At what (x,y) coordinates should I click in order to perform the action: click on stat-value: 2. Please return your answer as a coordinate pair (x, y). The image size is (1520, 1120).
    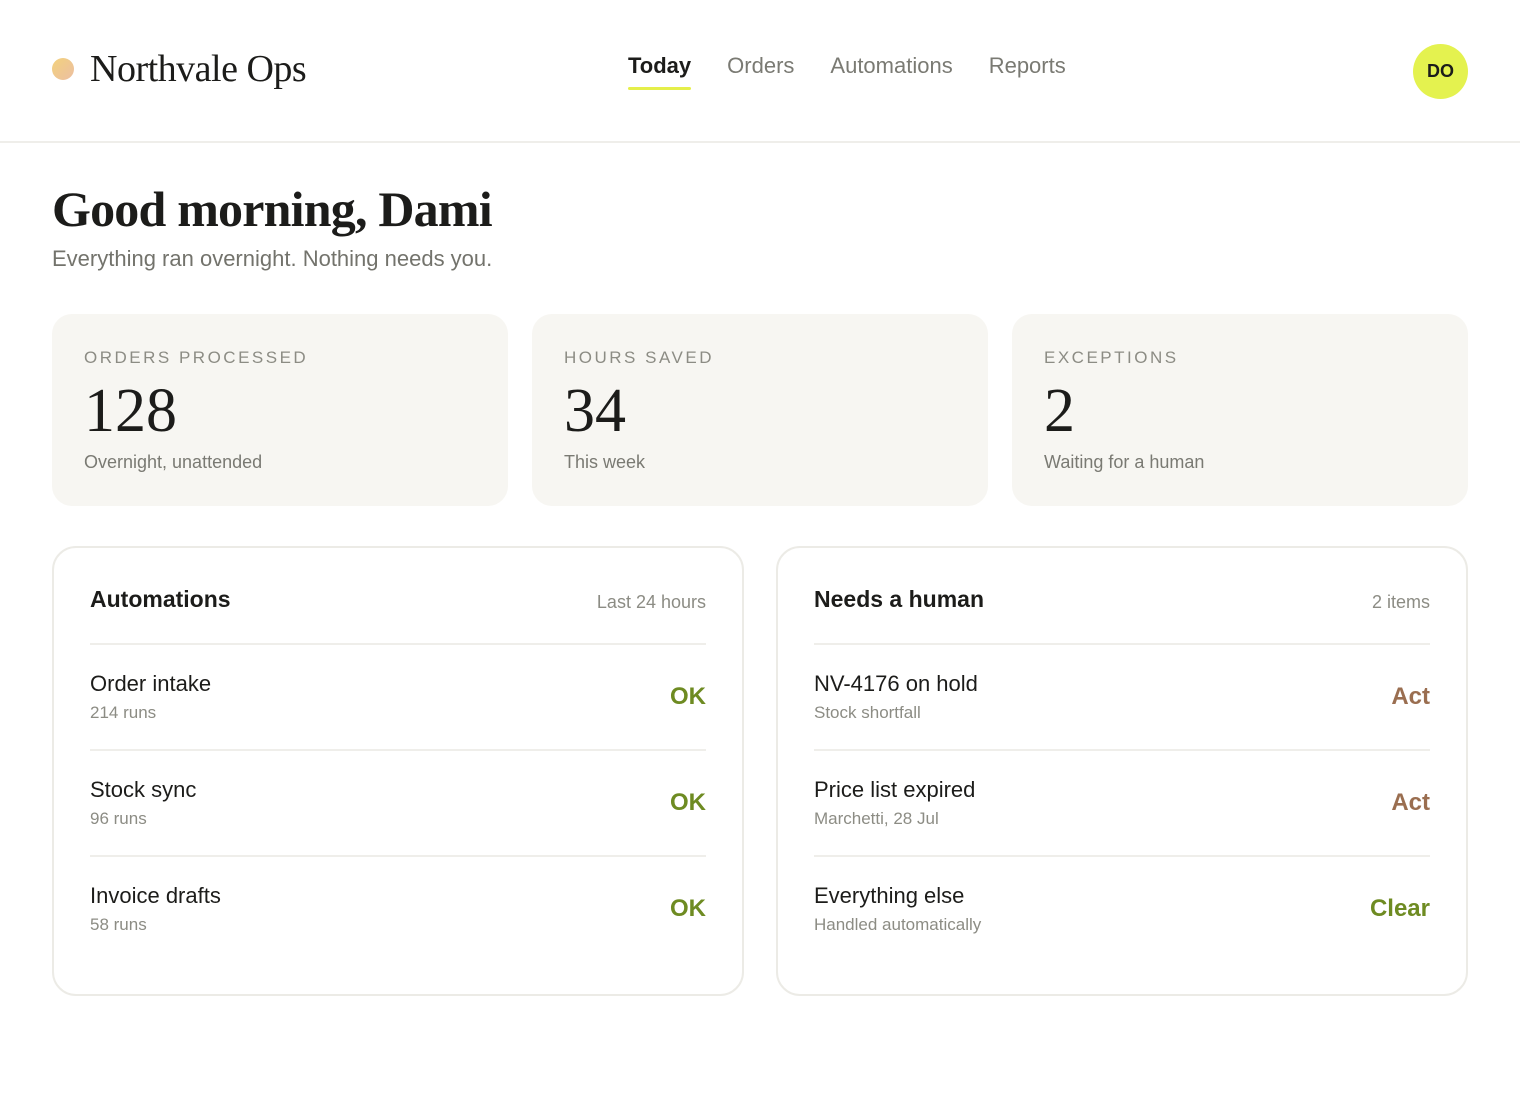
    Looking at the image, I should click on (1059, 411).